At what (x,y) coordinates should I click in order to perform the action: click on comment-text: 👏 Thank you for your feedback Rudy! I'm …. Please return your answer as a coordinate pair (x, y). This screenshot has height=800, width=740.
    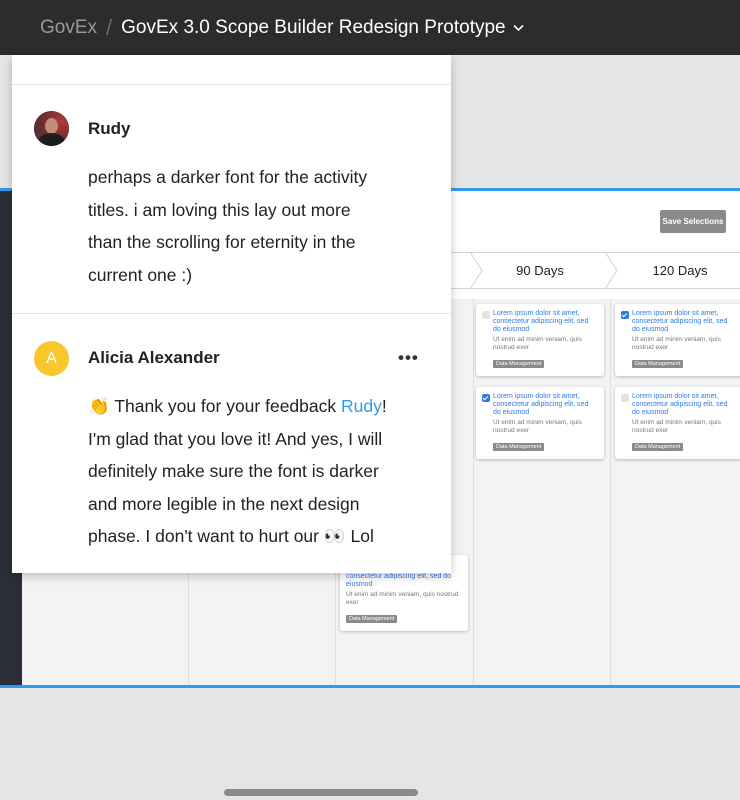
    Looking at the image, I should click on (237, 471).